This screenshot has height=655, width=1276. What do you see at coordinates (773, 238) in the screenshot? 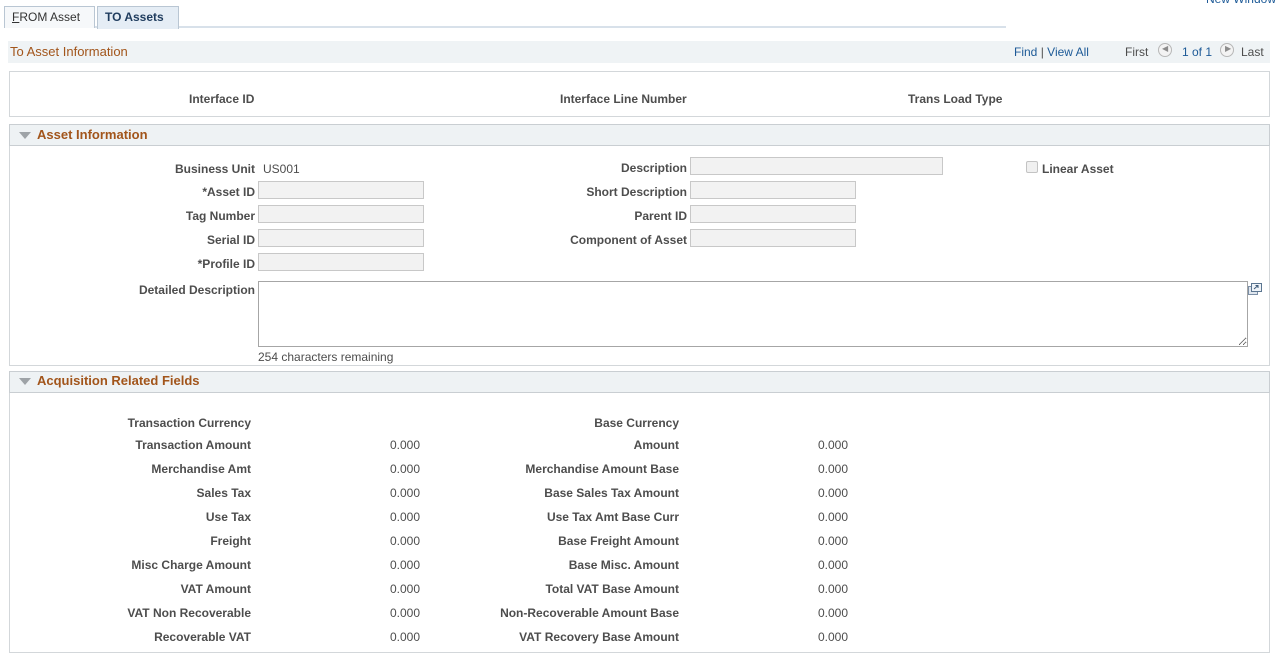
I see `component-of-asset-input` at bounding box center [773, 238].